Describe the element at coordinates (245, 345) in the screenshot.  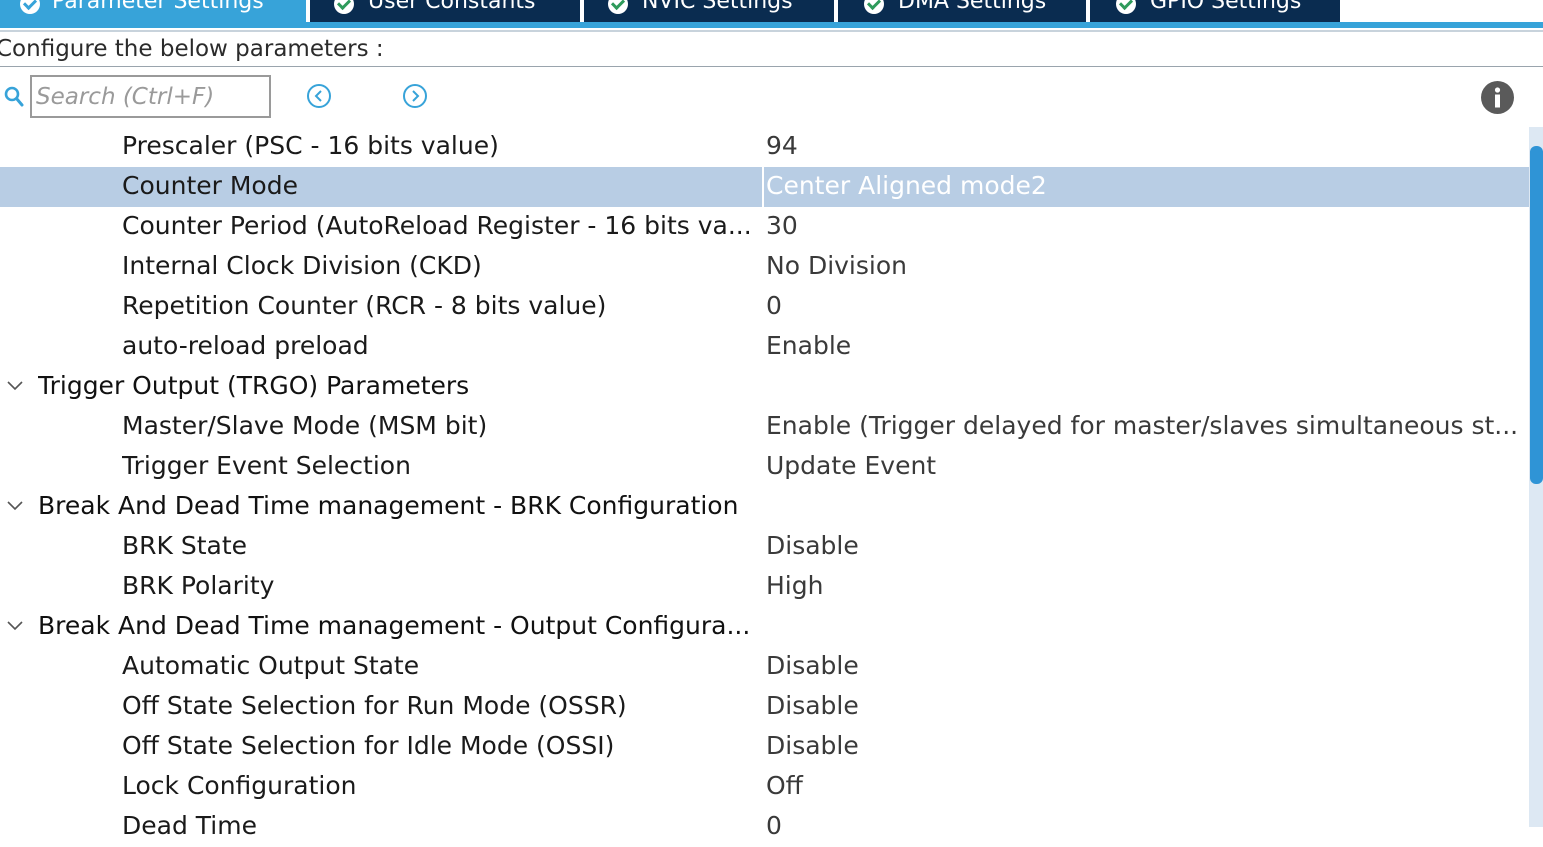
I see `parameter-name: auto-reload preload` at that location.